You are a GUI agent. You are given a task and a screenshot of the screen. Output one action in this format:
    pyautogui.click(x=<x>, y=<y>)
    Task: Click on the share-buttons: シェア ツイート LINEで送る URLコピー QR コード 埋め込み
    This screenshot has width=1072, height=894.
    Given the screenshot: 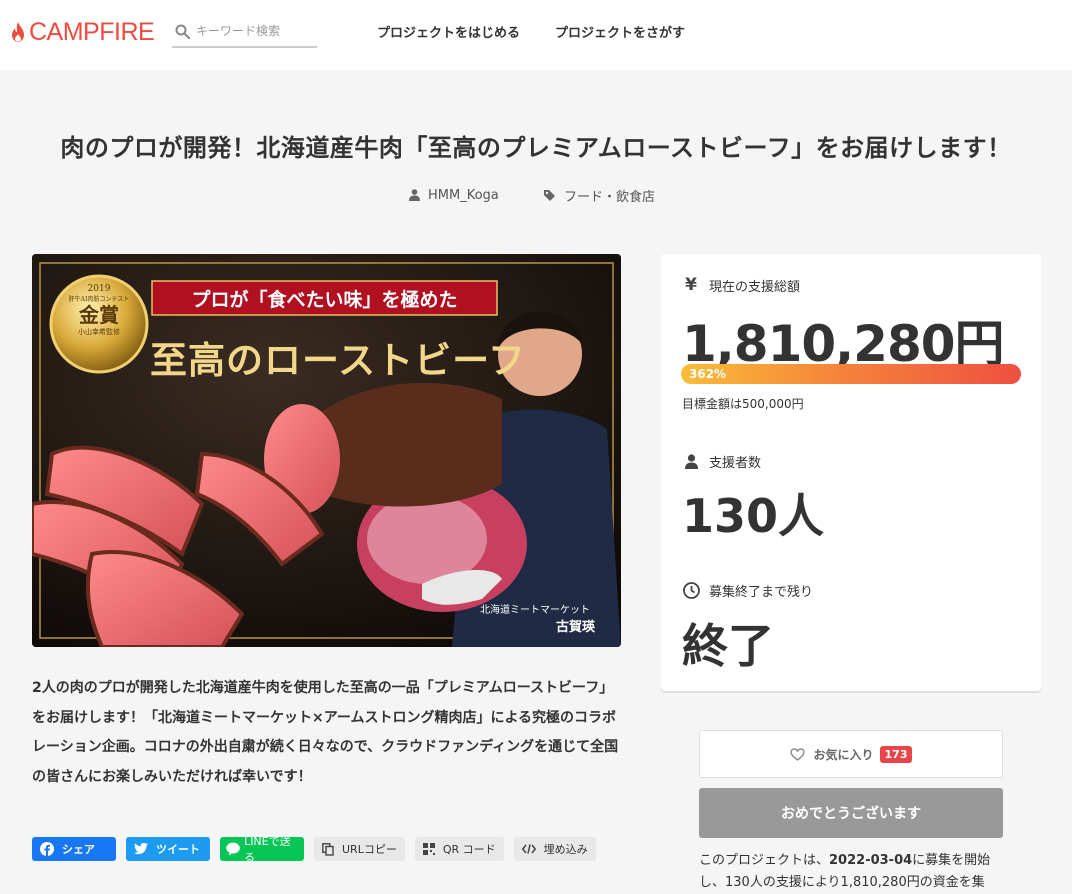 What is the action you would take?
    pyautogui.click(x=314, y=849)
    